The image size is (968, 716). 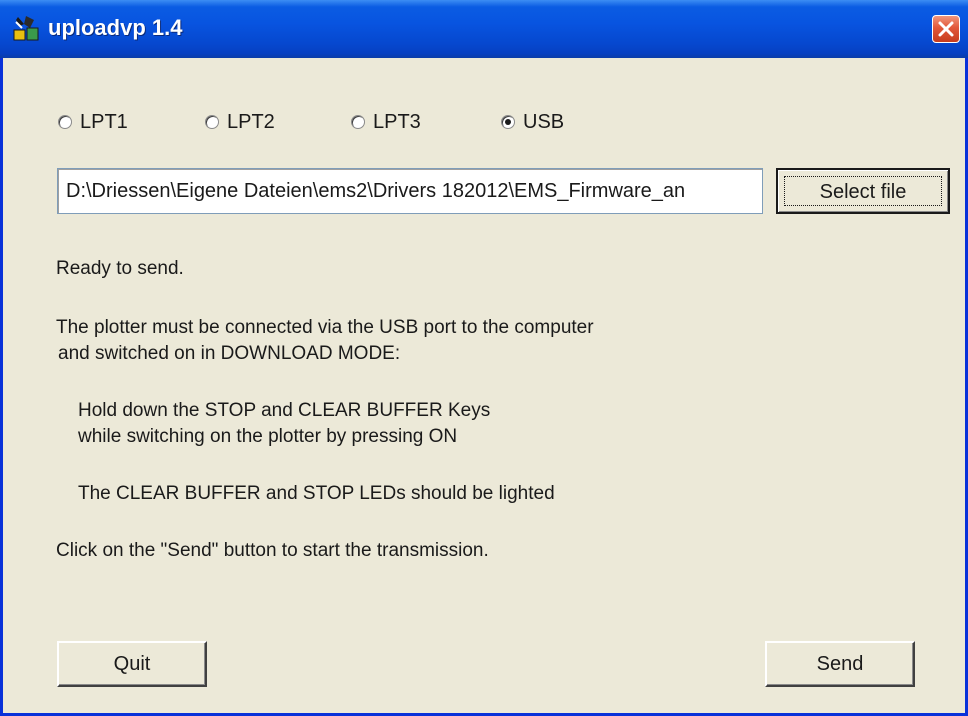 I want to click on radio-usb: USB, so click(x=532, y=122).